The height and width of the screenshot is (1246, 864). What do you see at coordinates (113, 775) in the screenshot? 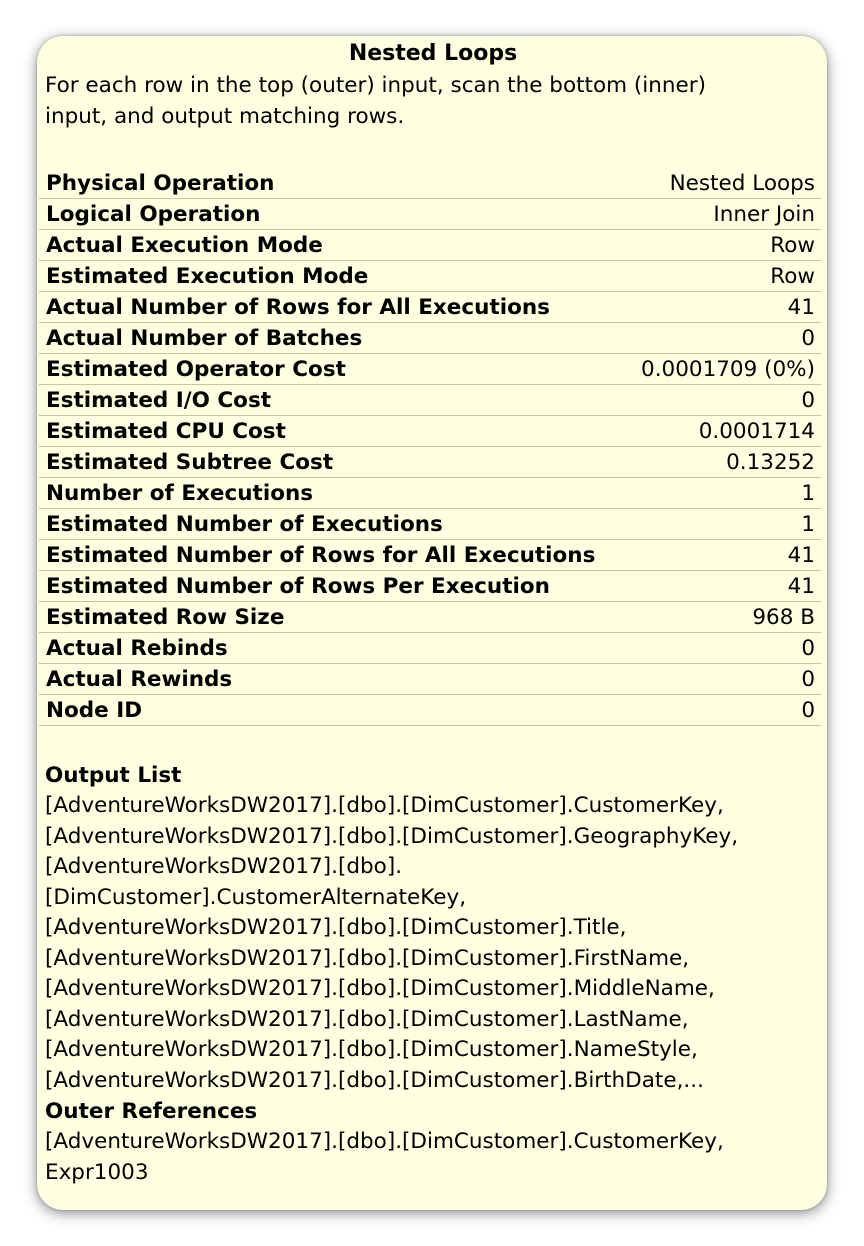
I see `output-list-heading: Output List` at bounding box center [113, 775].